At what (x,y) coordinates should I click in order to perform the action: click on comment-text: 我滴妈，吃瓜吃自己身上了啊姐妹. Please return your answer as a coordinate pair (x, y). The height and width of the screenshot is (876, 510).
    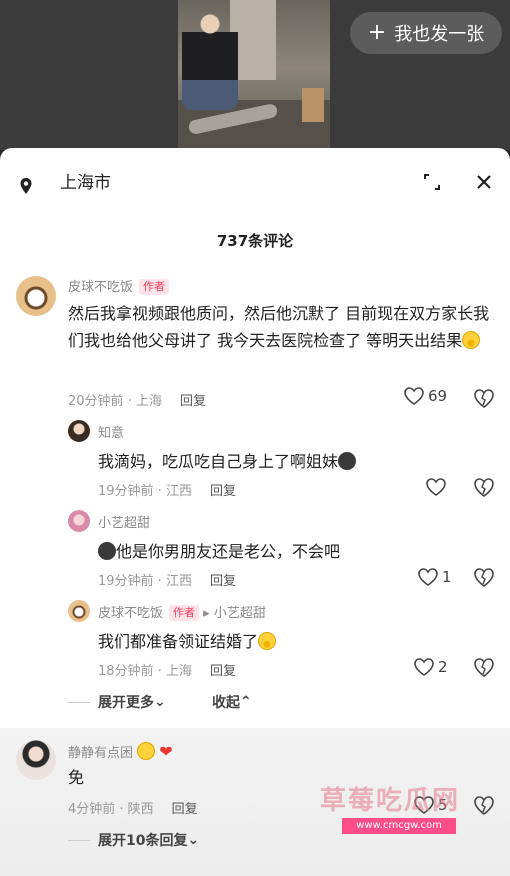
    Looking at the image, I should click on (293, 461).